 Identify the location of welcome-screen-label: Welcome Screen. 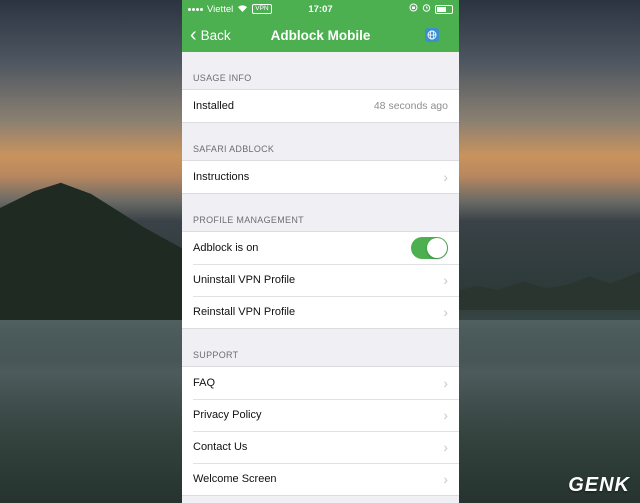
(235, 479).